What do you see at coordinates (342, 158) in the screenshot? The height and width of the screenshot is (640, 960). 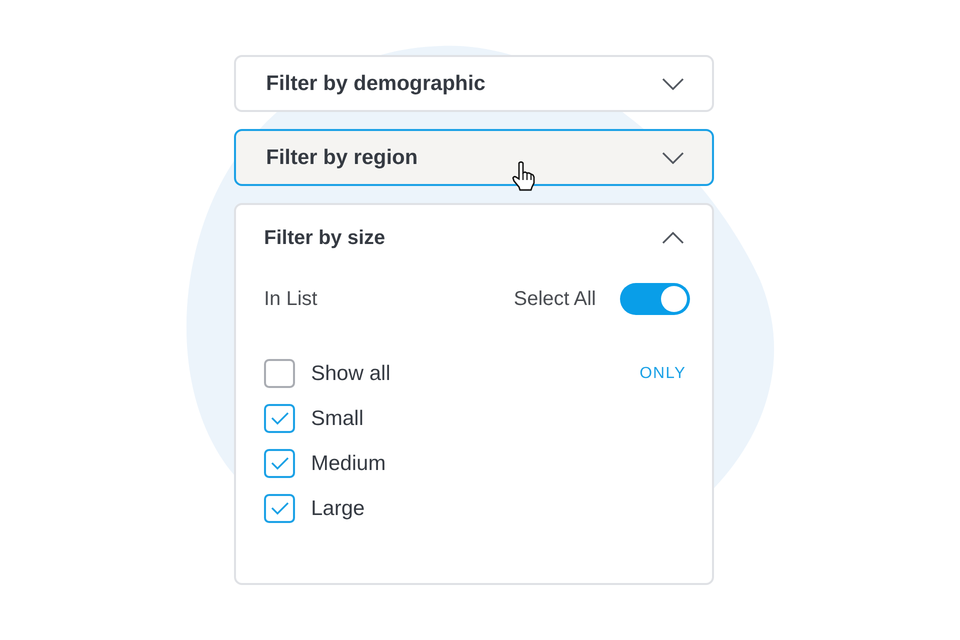 I see `filter-title: Filter by region` at bounding box center [342, 158].